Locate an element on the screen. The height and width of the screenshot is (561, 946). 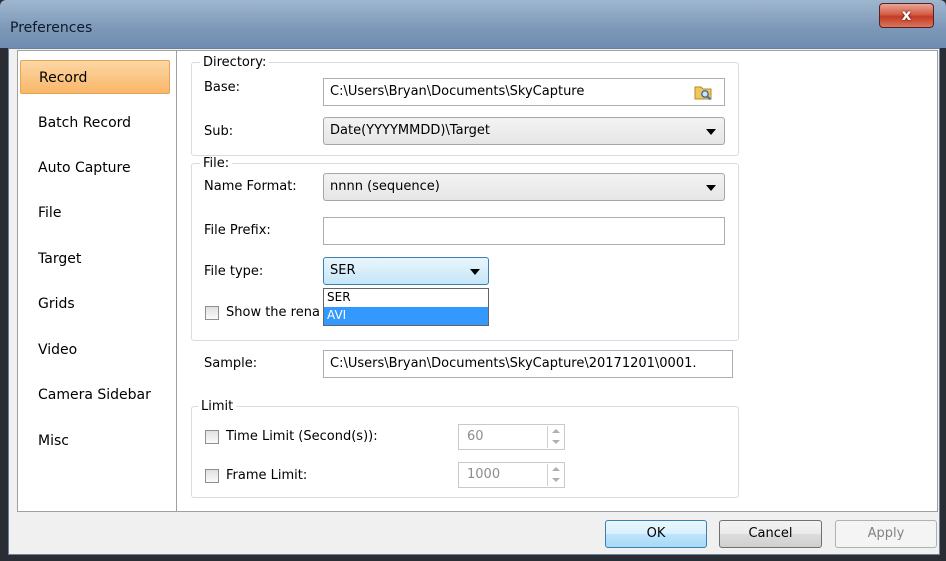
cancel-button: Cancel is located at coordinates (770, 534).